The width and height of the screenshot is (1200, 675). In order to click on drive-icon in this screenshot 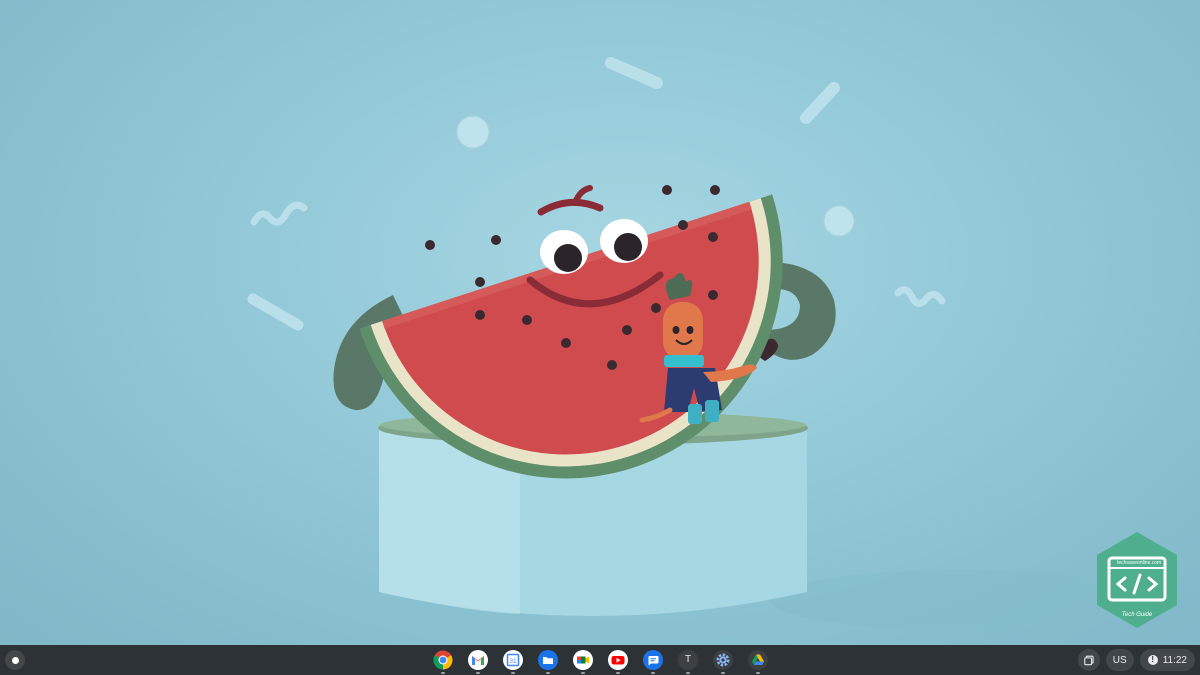, I will do `click(758, 660)`.